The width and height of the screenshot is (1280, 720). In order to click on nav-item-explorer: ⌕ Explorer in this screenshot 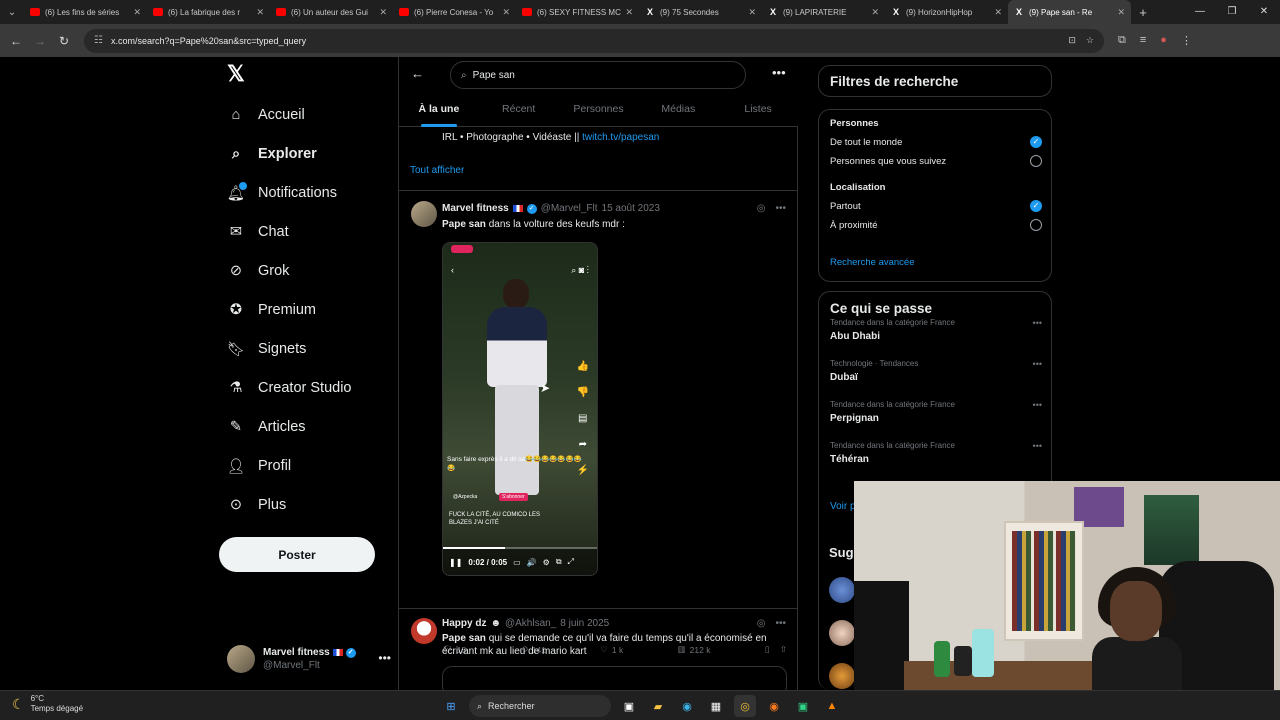, I will do `click(272, 154)`.